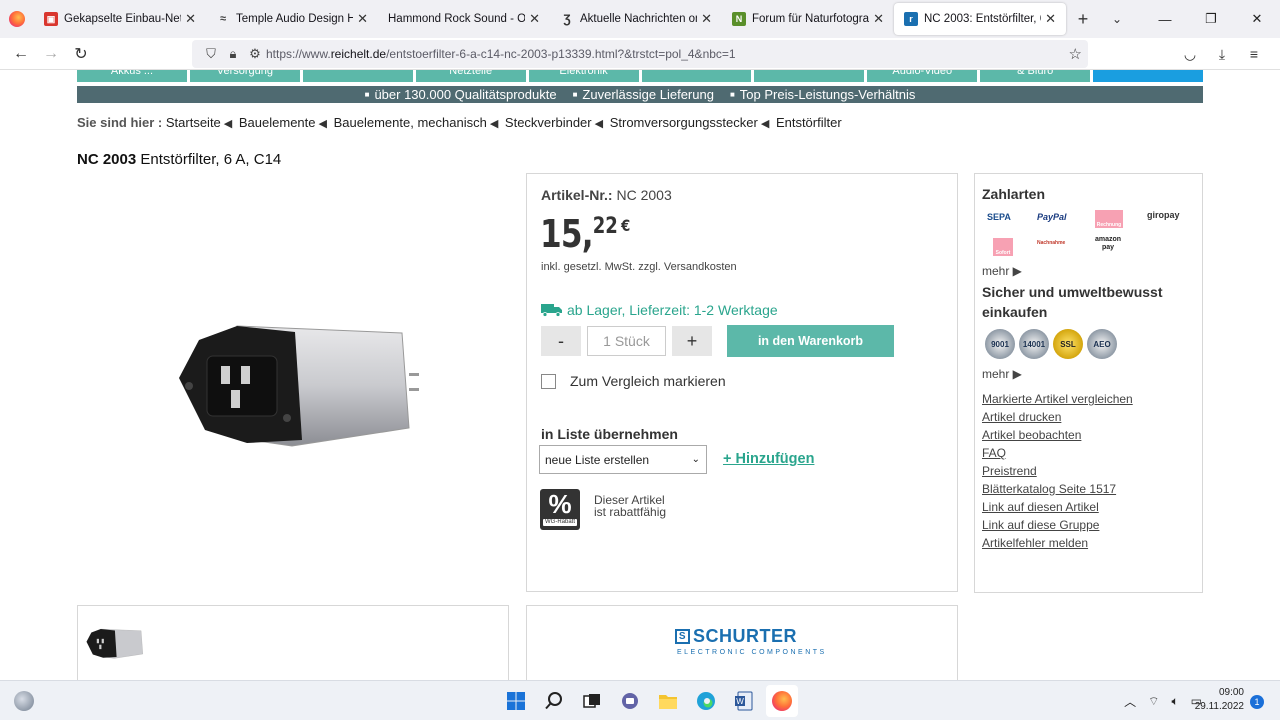 Image resolution: width=1280 pixels, height=721 pixels. What do you see at coordinates (470, 76) in the screenshot?
I see `category-menu-item: Netzteile` at bounding box center [470, 76].